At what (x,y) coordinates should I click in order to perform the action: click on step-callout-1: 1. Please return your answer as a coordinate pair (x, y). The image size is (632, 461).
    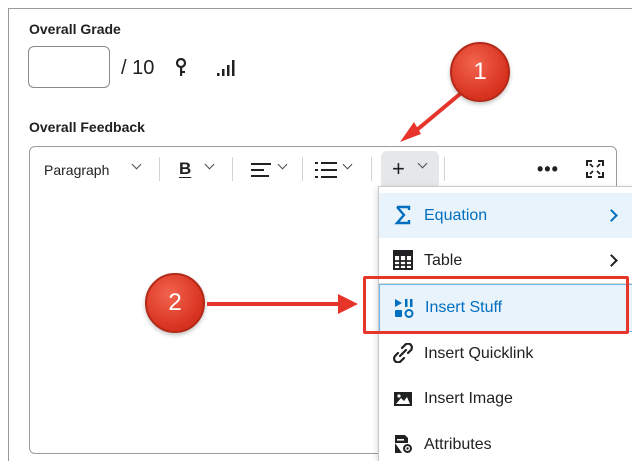
    Looking at the image, I should click on (480, 72).